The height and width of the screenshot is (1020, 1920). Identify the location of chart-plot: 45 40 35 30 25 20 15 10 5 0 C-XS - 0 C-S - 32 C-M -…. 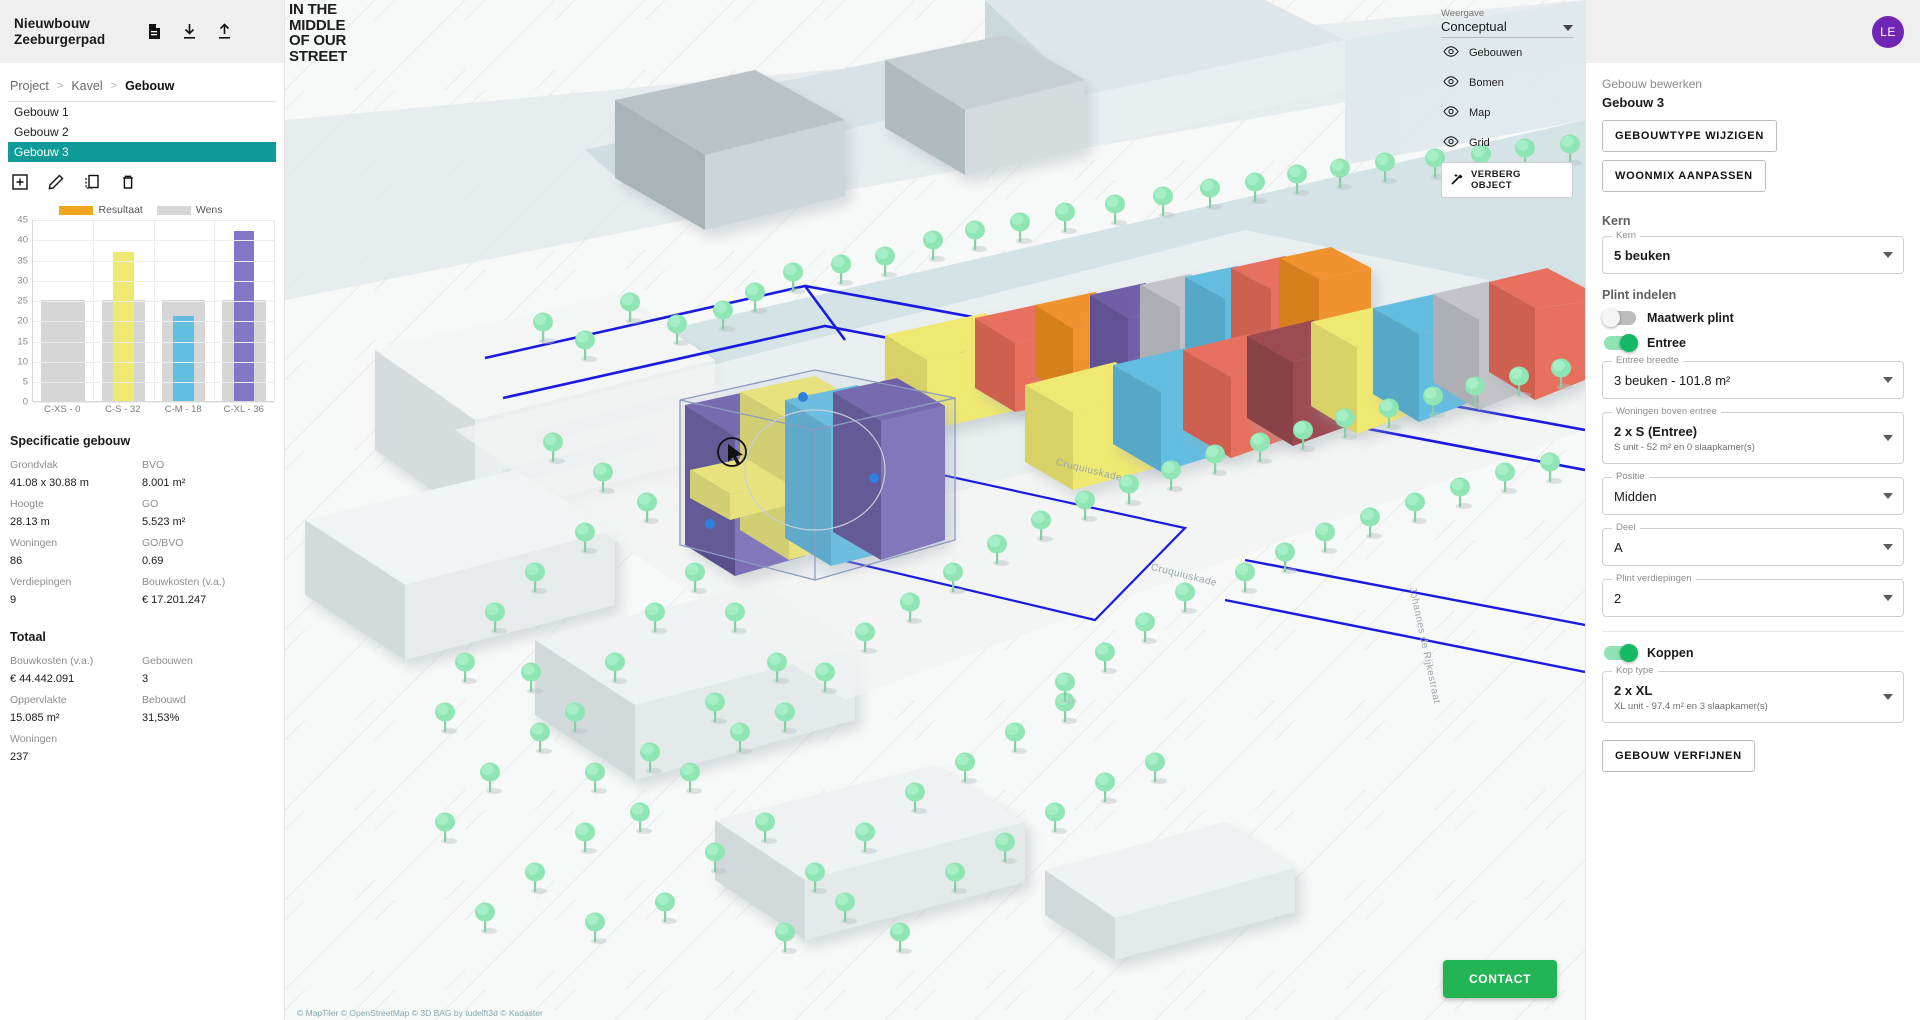
(142, 317).